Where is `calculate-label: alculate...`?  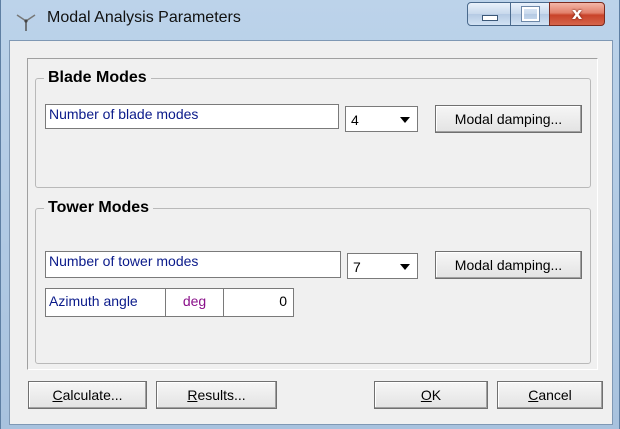 calculate-label: alculate... is located at coordinates (92, 395).